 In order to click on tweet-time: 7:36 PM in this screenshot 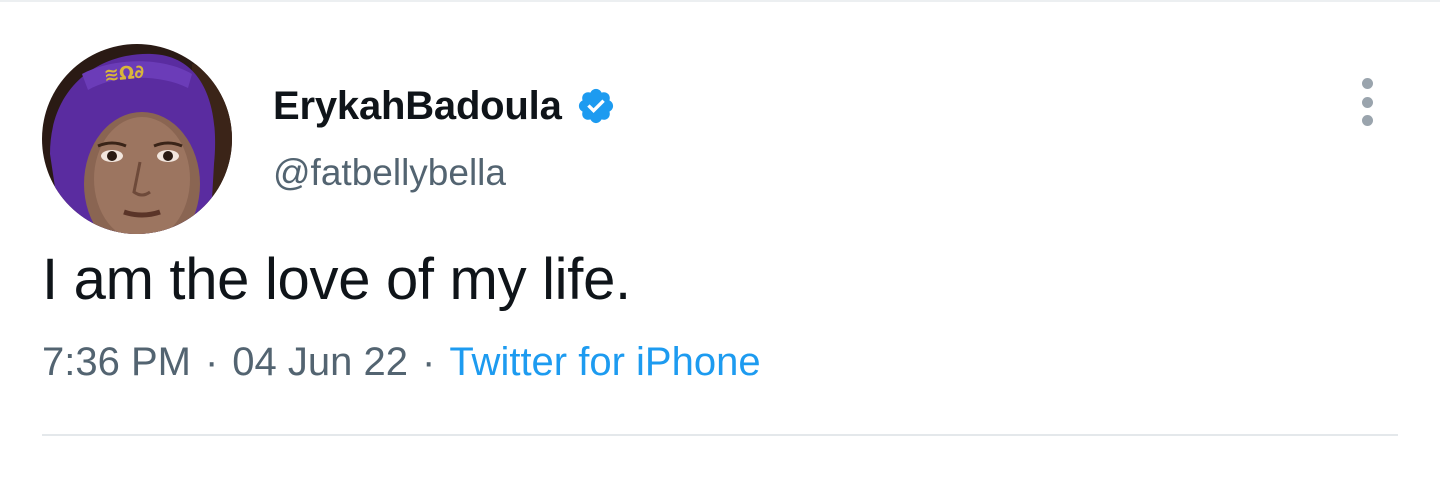, I will do `click(116, 362)`.